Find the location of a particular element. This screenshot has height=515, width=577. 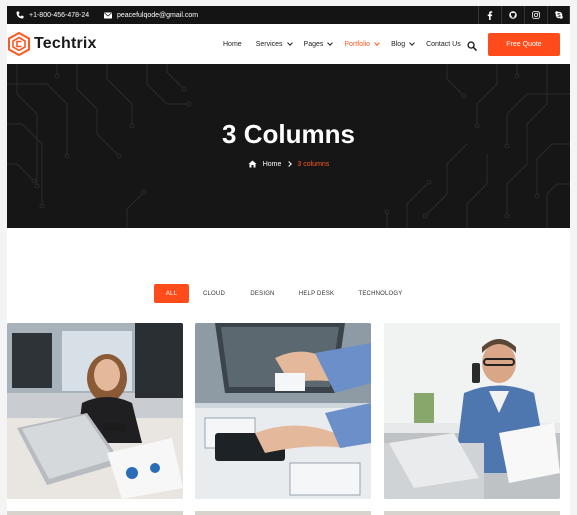

chevron-right-icon is located at coordinates (289, 164).